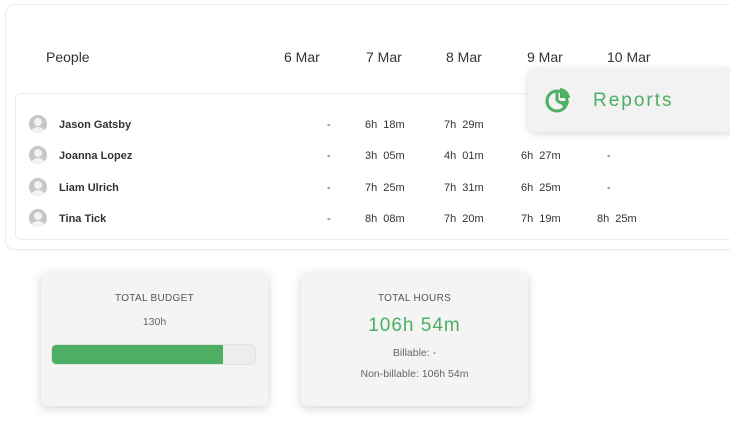  I want to click on date-header-4: 9 Mar, so click(545, 57).